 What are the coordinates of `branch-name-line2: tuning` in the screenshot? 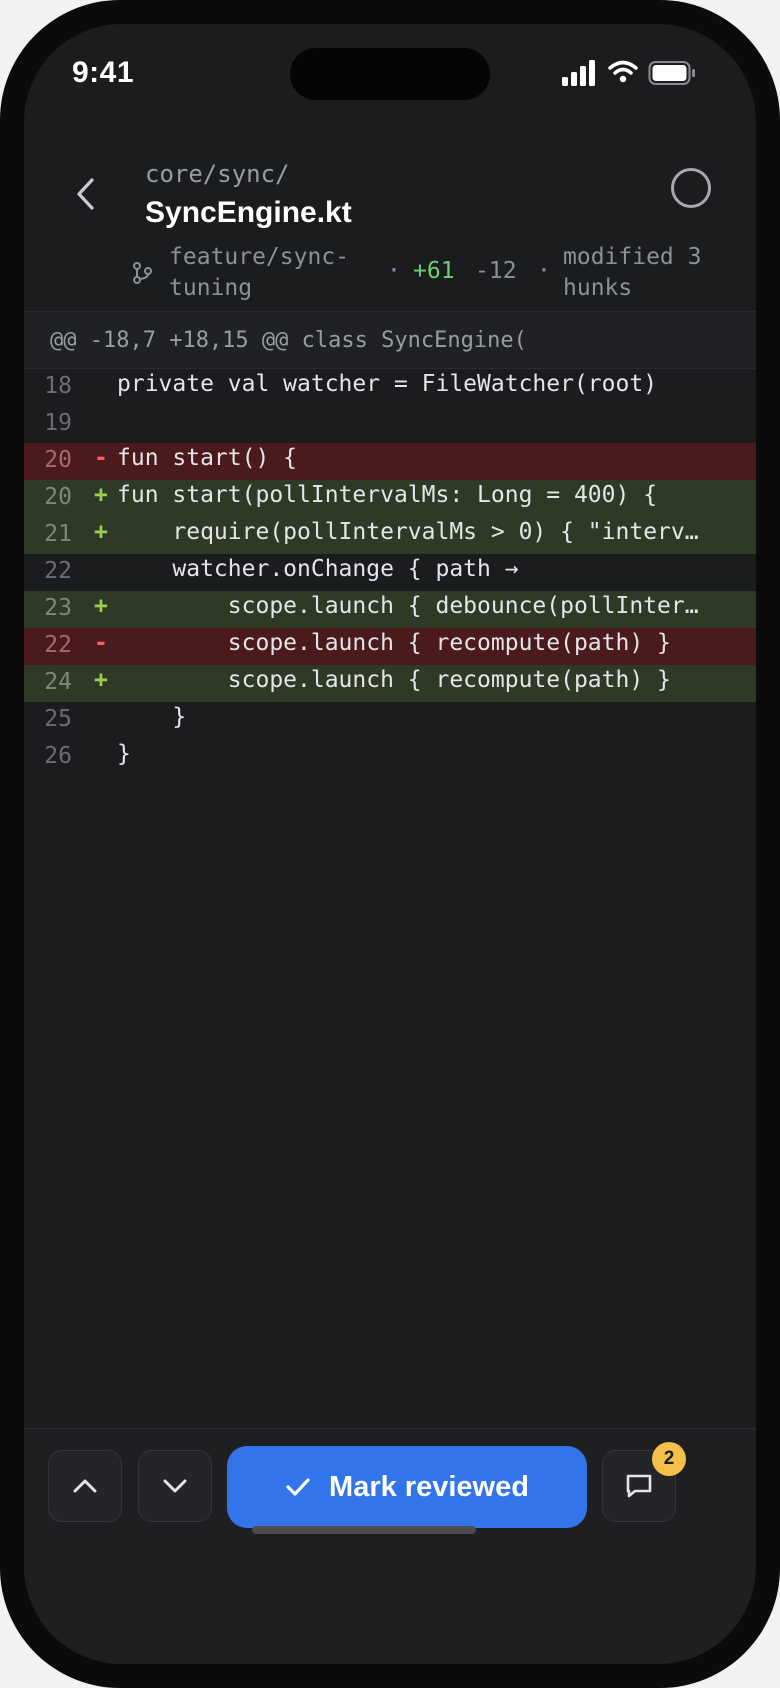 It's located at (211, 288).